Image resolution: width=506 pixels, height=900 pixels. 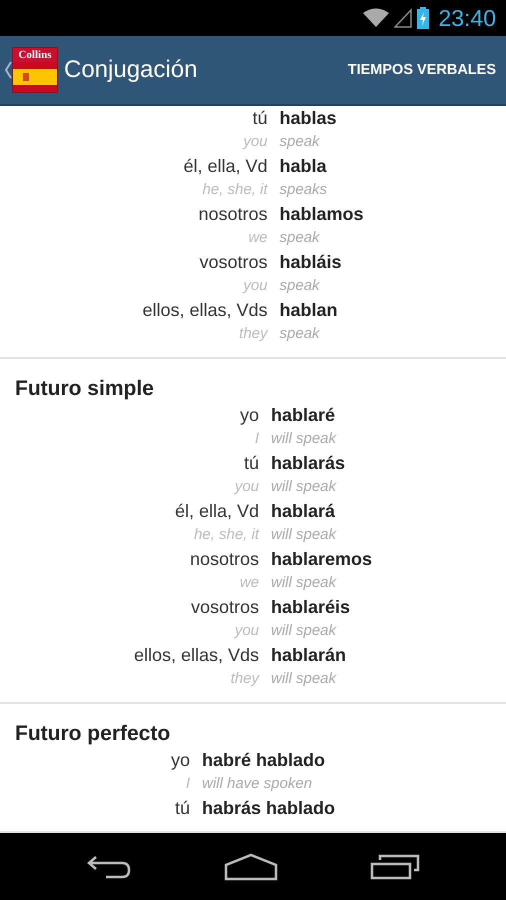 What do you see at coordinates (251, 866) in the screenshot?
I see `home-icon` at bounding box center [251, 866].